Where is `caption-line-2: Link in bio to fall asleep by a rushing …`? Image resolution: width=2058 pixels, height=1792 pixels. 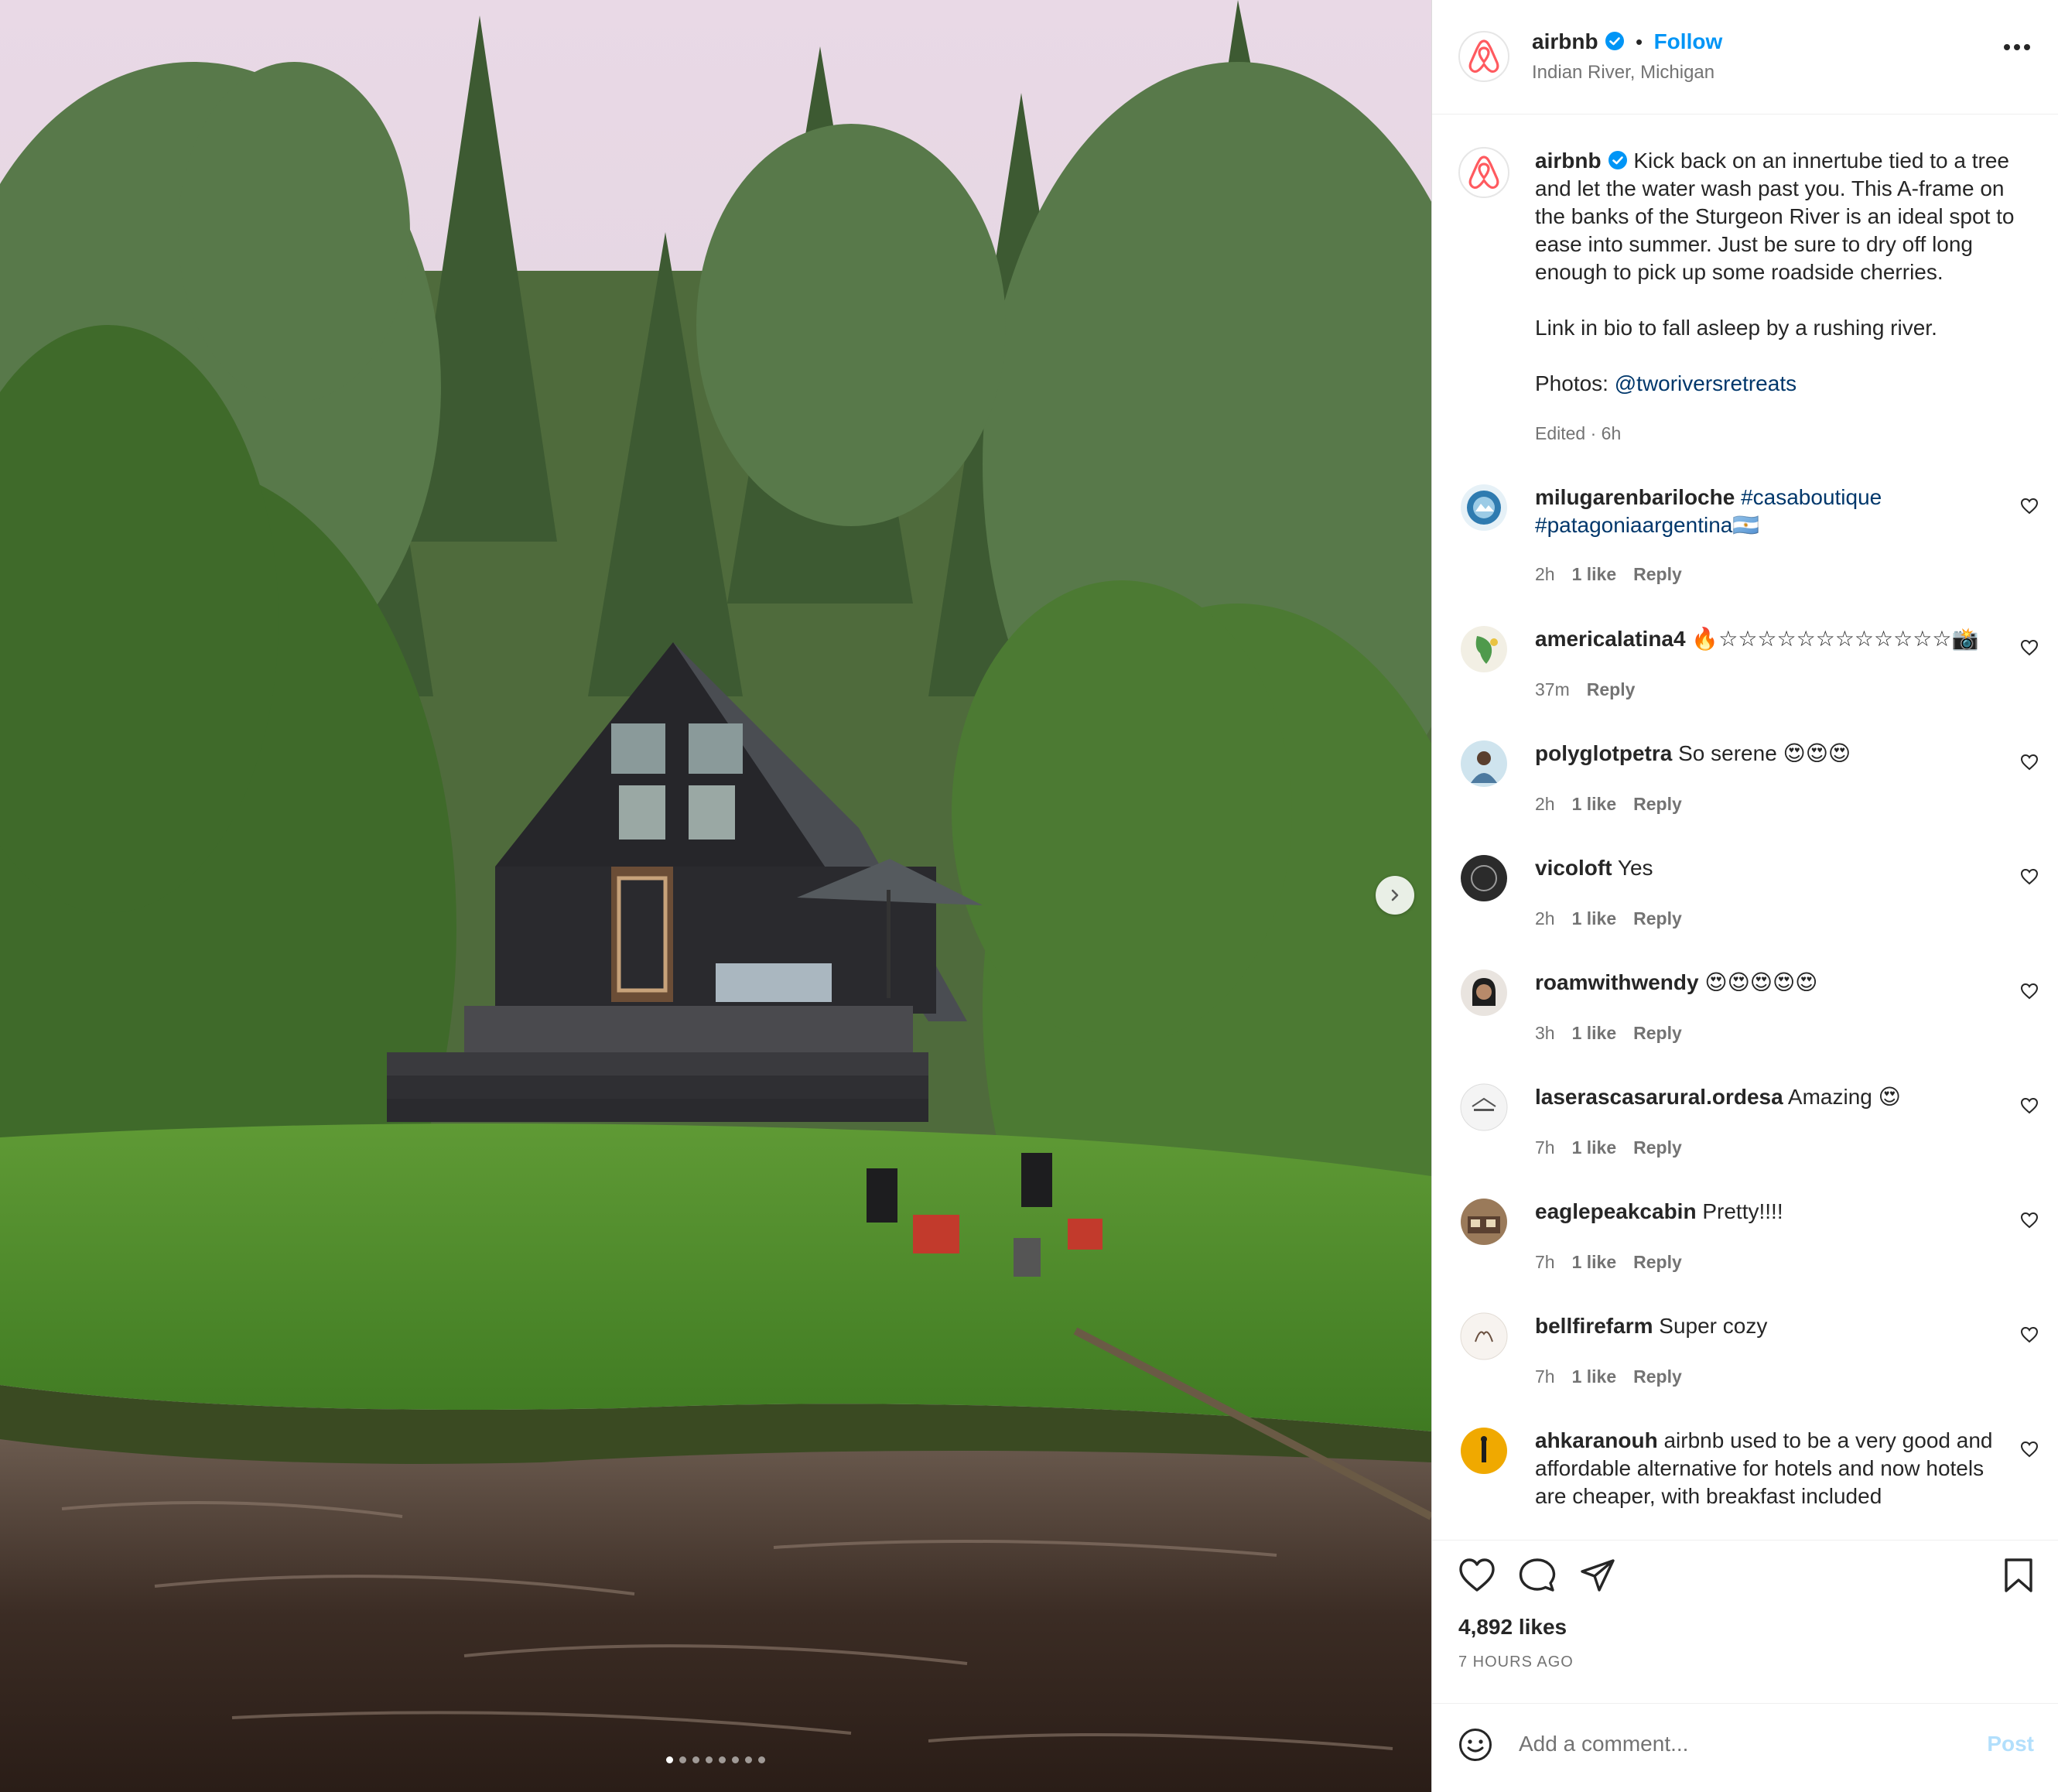
caption-line-2: Link in bio to fall asleep by a rushing … is located at coordinates (1736, 328).